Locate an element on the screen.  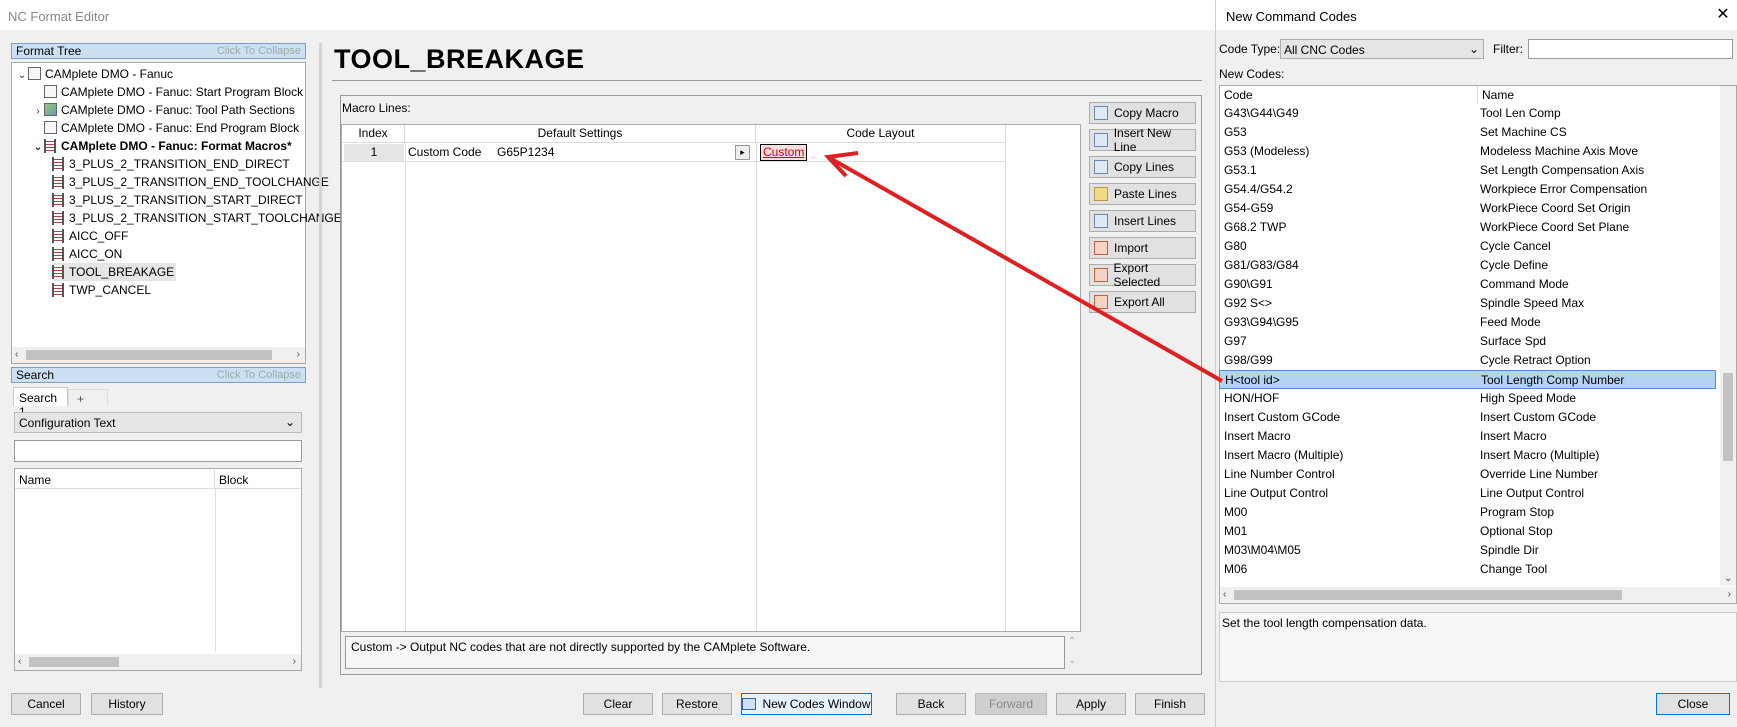
arrow-shaft is located at coordinates (1025, 269).